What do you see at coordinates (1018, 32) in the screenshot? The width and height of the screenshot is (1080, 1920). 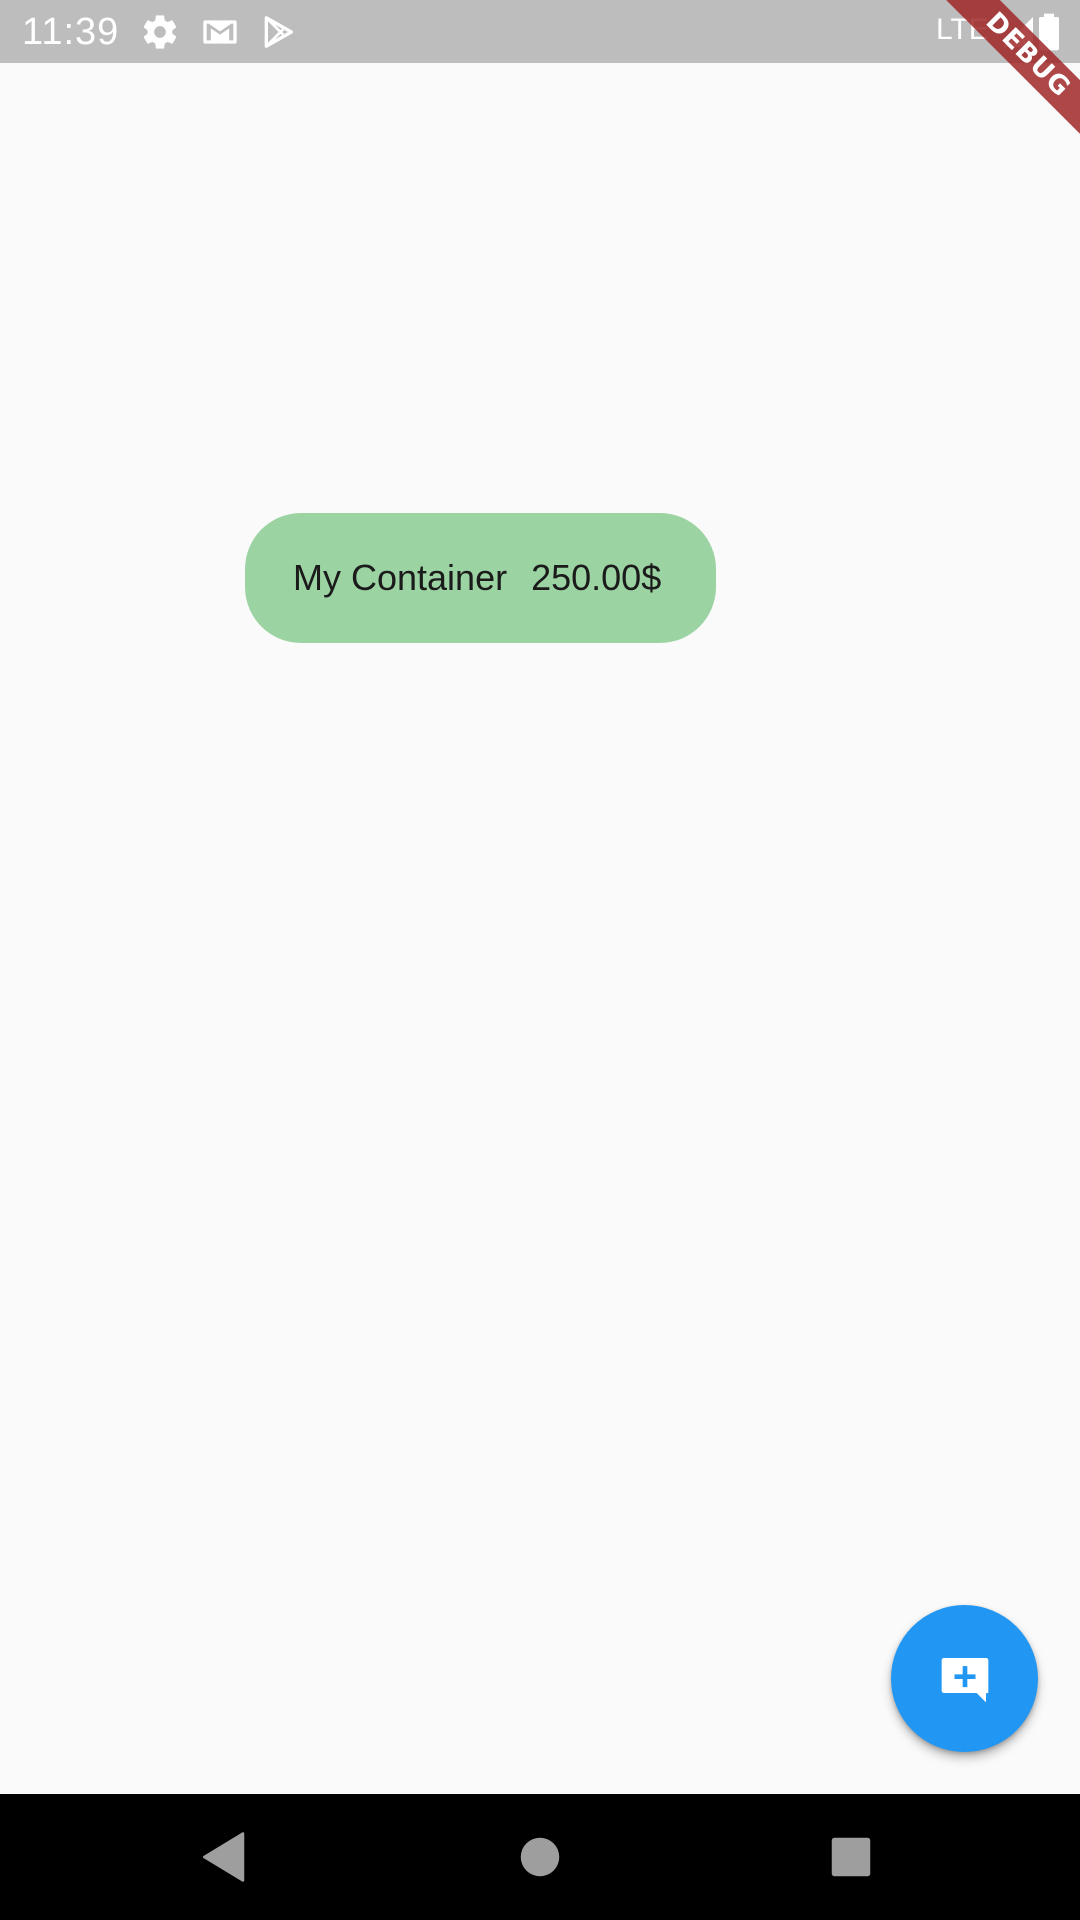 I see `signal-icon` at bounding box center [1018, 32].